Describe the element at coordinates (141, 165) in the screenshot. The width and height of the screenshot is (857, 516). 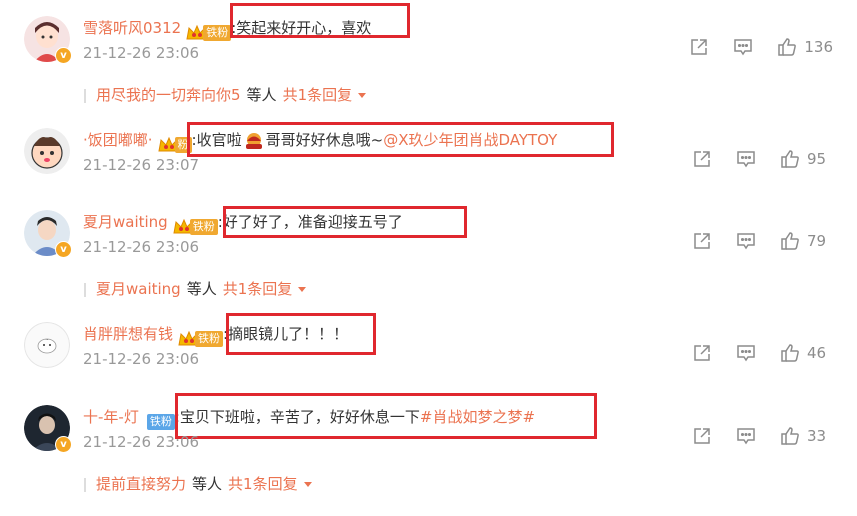
I see `comment-time: 21-12-26 23:07` at that location.